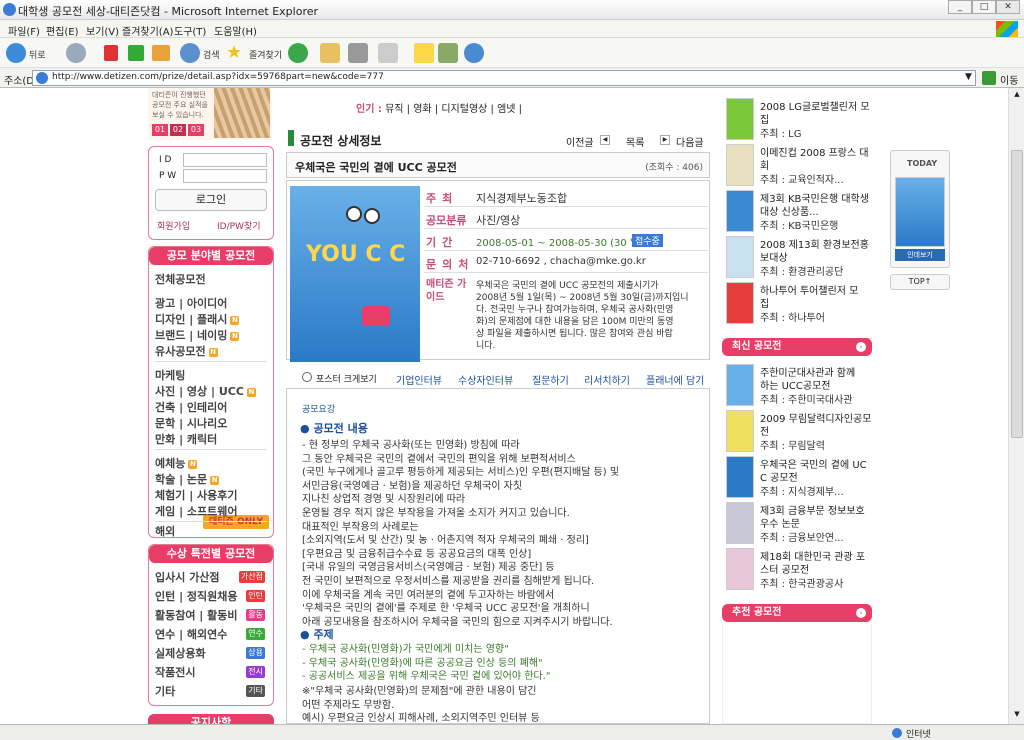 Image resolution: width=1024 pixels, height=740 pixels. I want to click on contest-title-line: 우수 논문, so click(780, 522).